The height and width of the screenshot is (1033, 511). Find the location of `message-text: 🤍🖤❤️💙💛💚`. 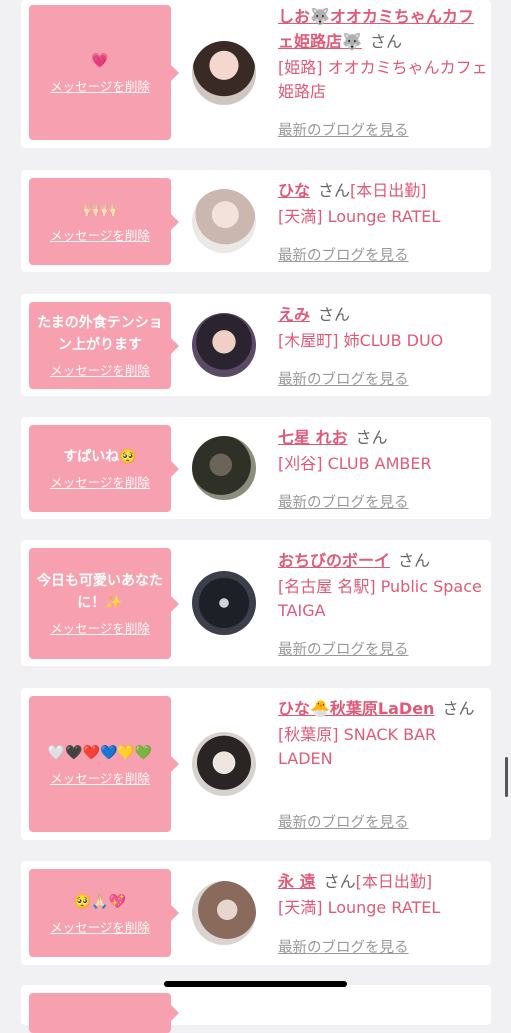

message-text: 🤍🖤❤️💙💛💚 is located at coordinates (100, 752).